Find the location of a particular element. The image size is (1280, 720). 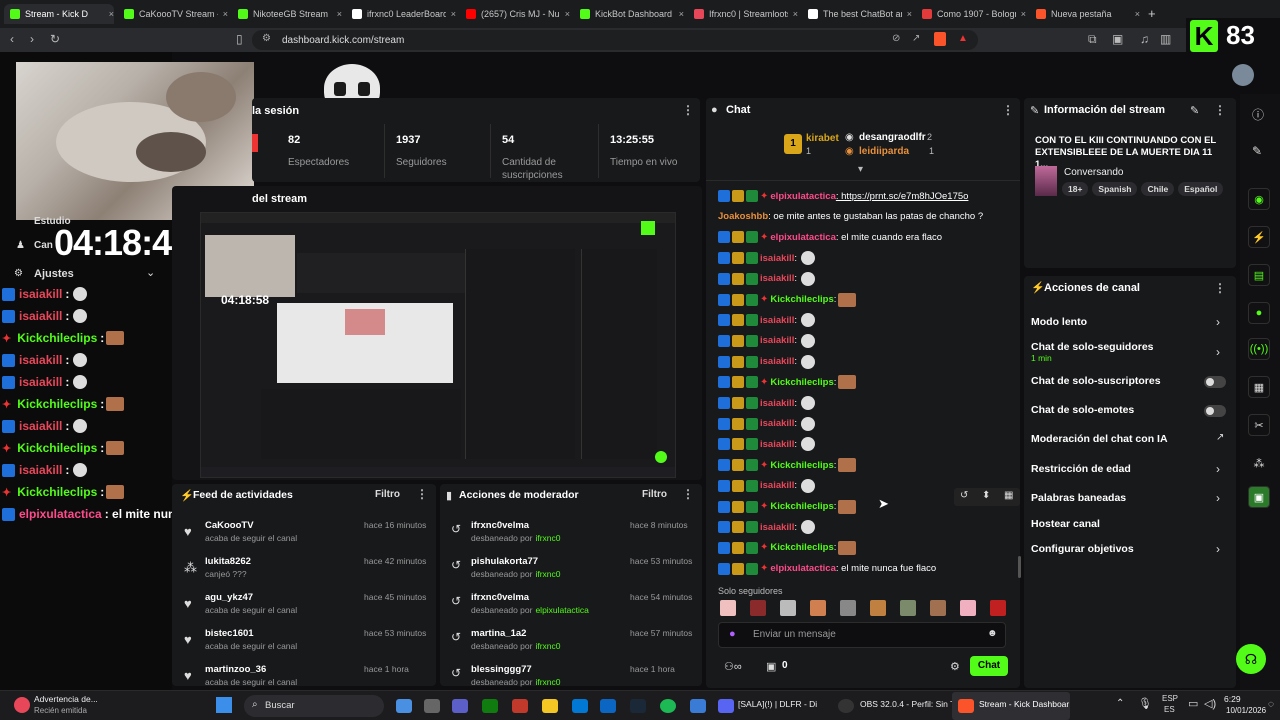

browser-tab: The best ChatBot and × is located at coordinates (857, 14).